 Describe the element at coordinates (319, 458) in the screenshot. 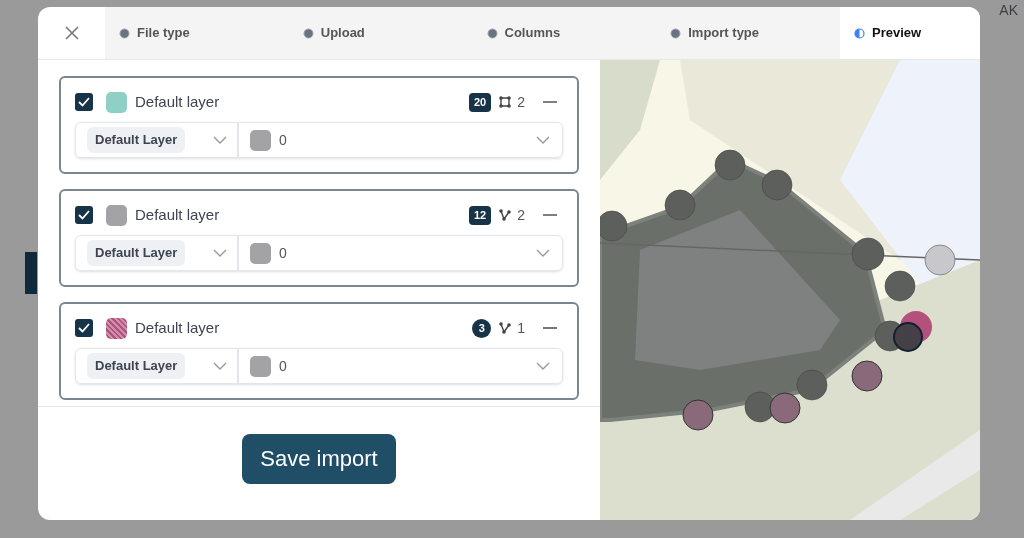

I see `save-import-button: Save import` at that location.